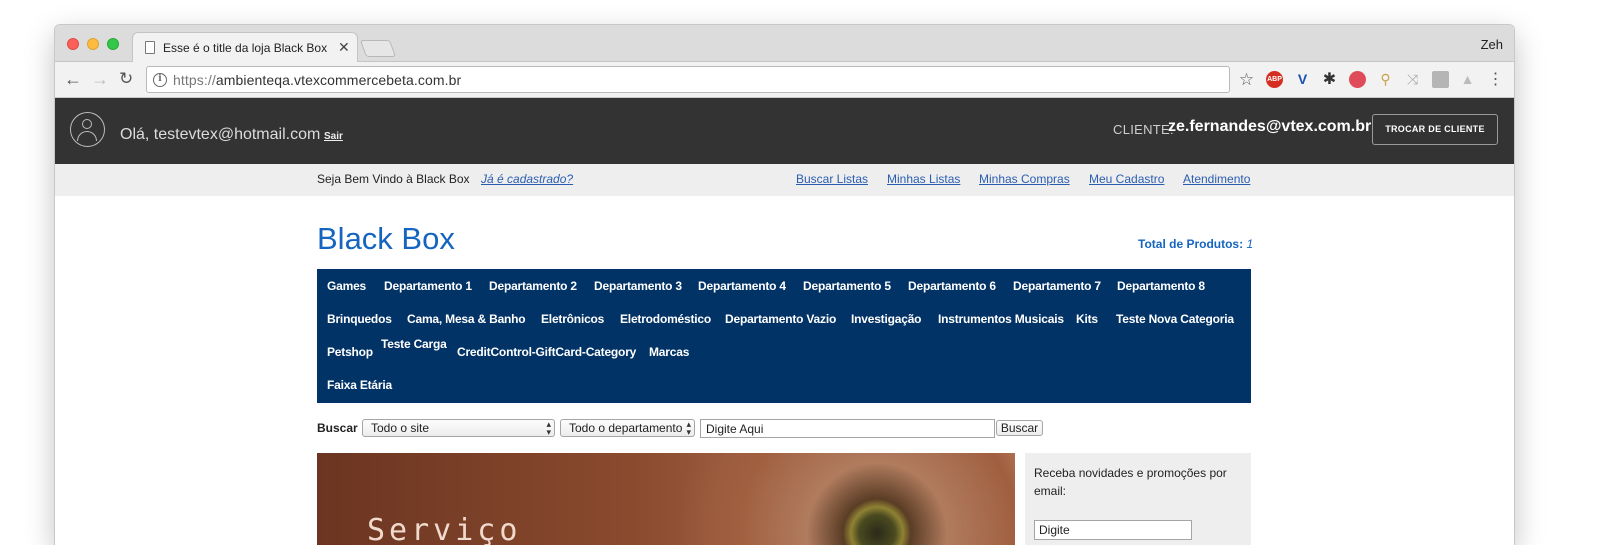 Image resolution: width=1597 pixels, height=545 pixels. Describe the element at coordinates (1274, 79) in the screenshot. I see `adblock-plus-icon: ABP` at that location.